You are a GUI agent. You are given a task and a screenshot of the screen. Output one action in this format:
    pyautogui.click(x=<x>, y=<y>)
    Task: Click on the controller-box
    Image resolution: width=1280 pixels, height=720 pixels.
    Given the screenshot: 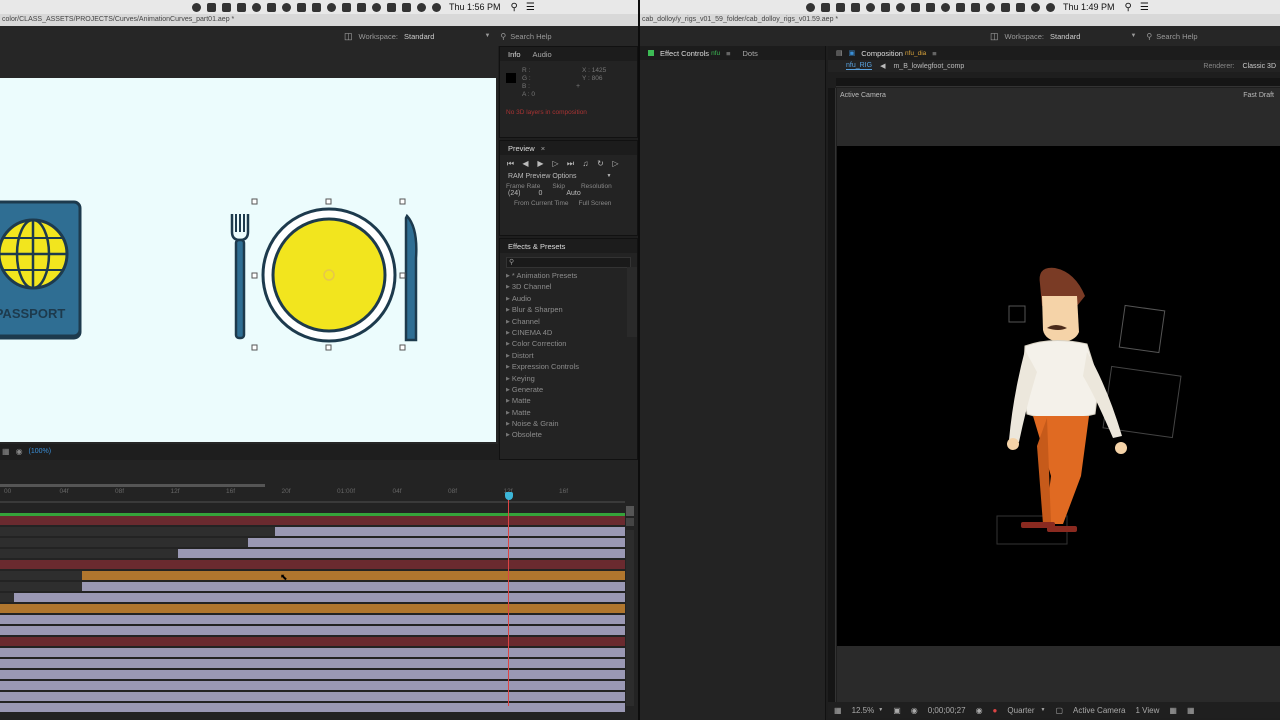 What is the action you would take?
    pyautogui.click(x=1142, y=329)
    